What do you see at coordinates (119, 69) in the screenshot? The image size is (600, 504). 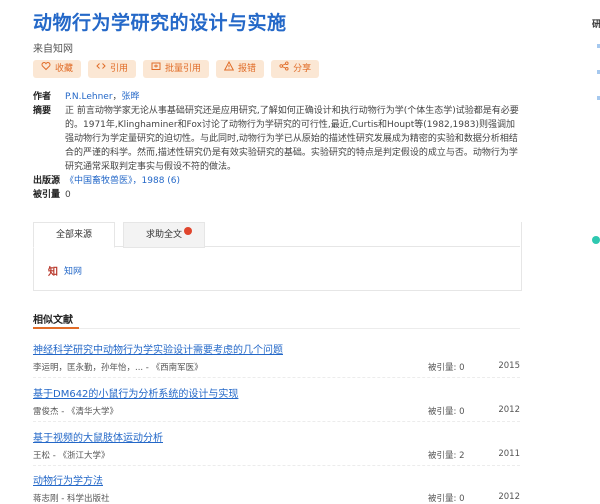 I see `cite-label: 引用` at bounding box center [119, 69].